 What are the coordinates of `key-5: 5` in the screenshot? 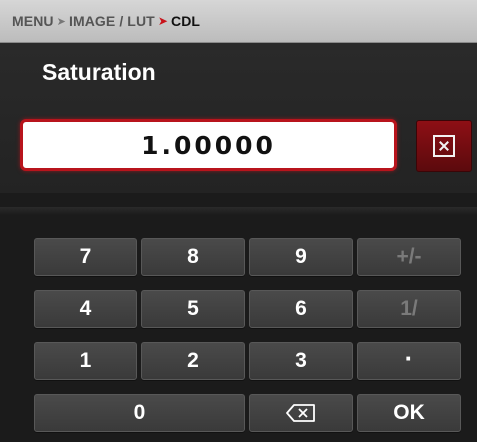 It's located at (193, 309).